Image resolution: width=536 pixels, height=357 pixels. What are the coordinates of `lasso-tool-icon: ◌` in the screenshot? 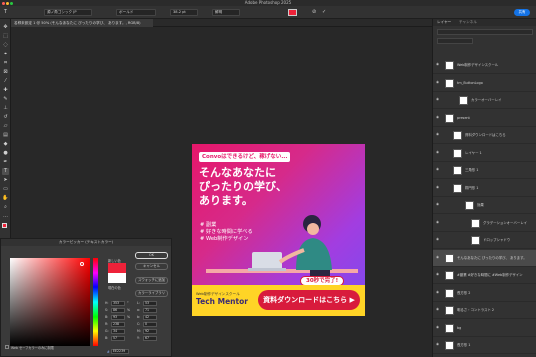 It's located at (5, 45).